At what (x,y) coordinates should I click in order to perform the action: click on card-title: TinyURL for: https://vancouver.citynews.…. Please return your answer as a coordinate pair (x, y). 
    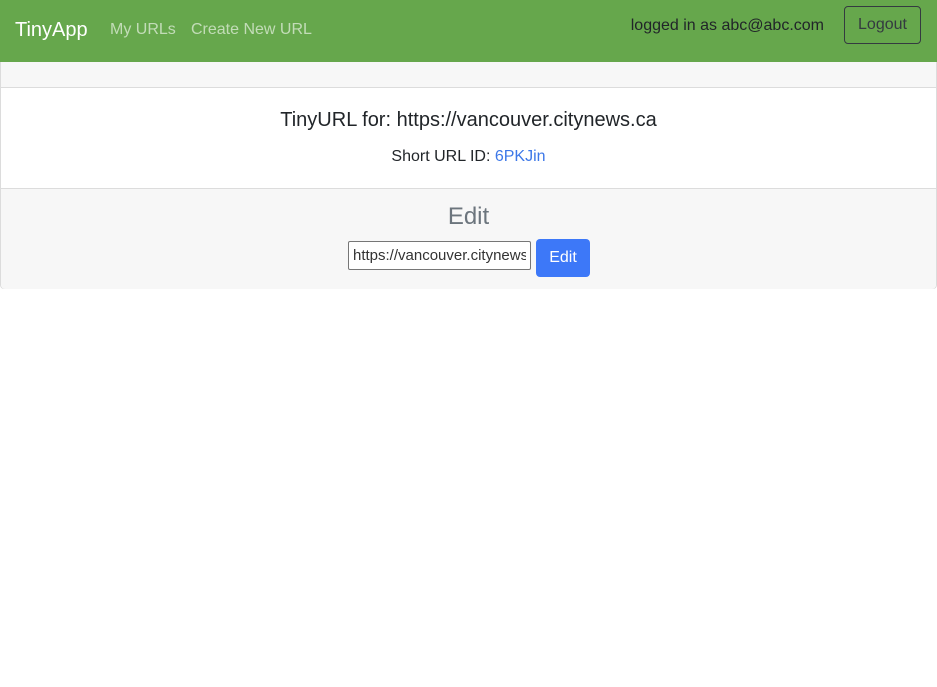
    Looking at the image, I should click on (468, 120).